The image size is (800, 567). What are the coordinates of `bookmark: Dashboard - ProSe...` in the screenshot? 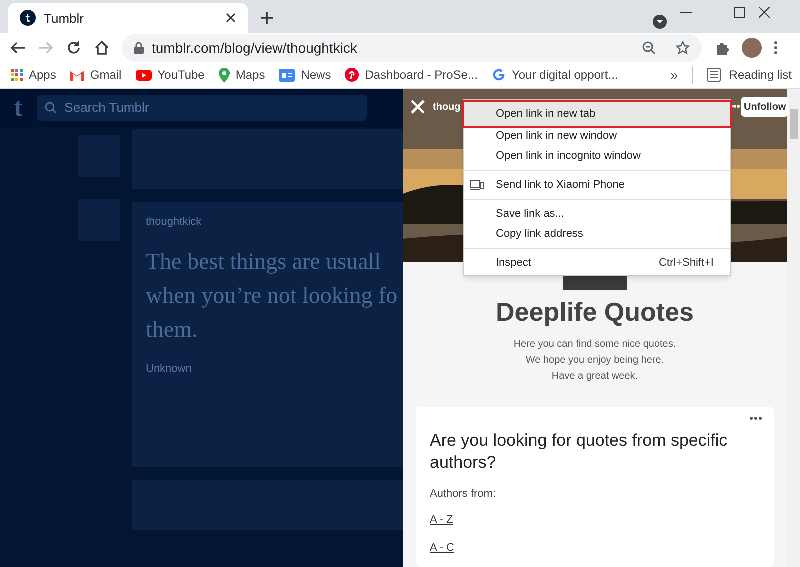 It's located at (411, 75).